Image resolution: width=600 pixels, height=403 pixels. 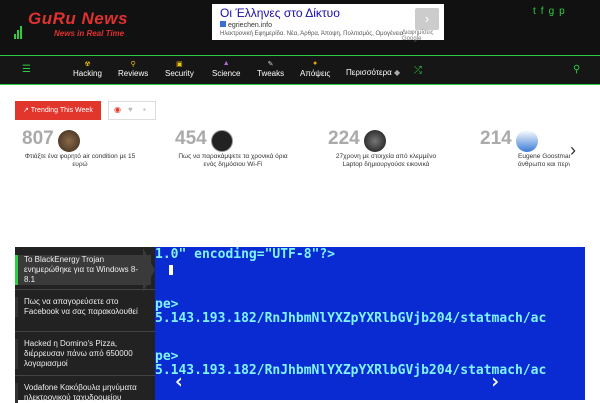 What do you see at coordinates (496, 138) in the screenshot?
I see `view-count: 214` at bounding box center [496, 138].